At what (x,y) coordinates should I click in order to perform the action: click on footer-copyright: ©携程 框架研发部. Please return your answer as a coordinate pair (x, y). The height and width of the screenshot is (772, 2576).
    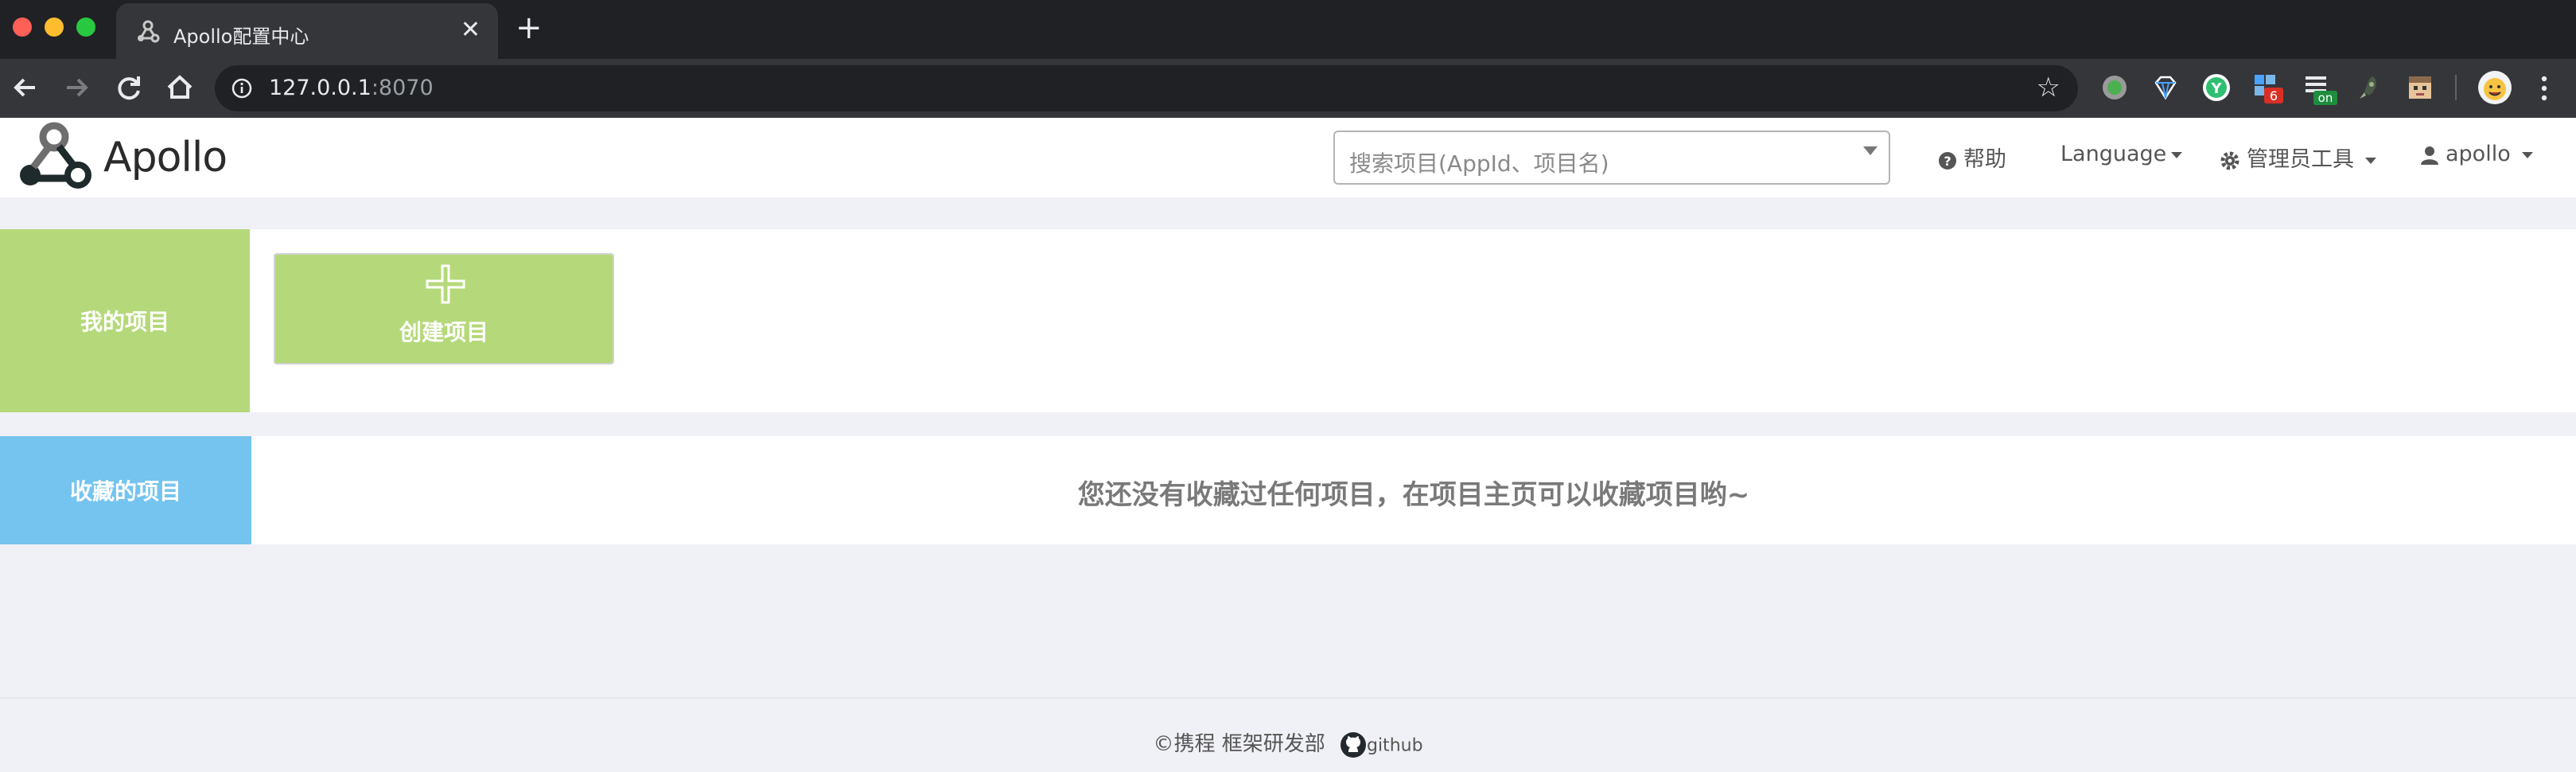
    Looking at the image, I should click on (1239, 744).